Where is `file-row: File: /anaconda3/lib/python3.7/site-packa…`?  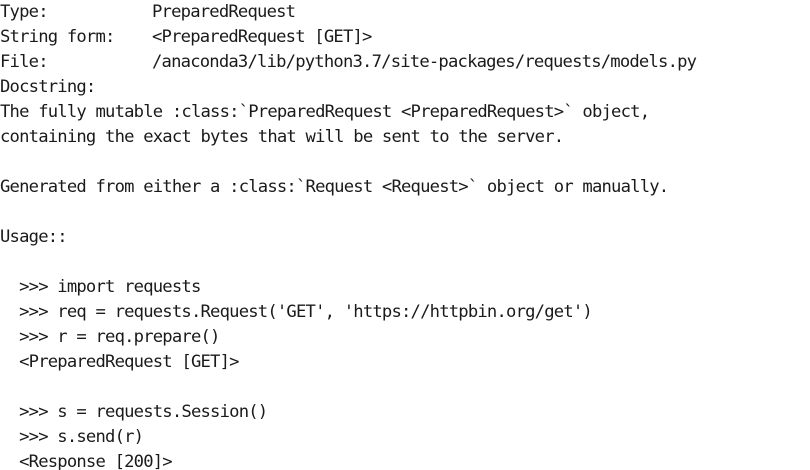 file-row: File: /anaconda3/lib/python3.7/site-packa… is located at coordinates (405, 62).